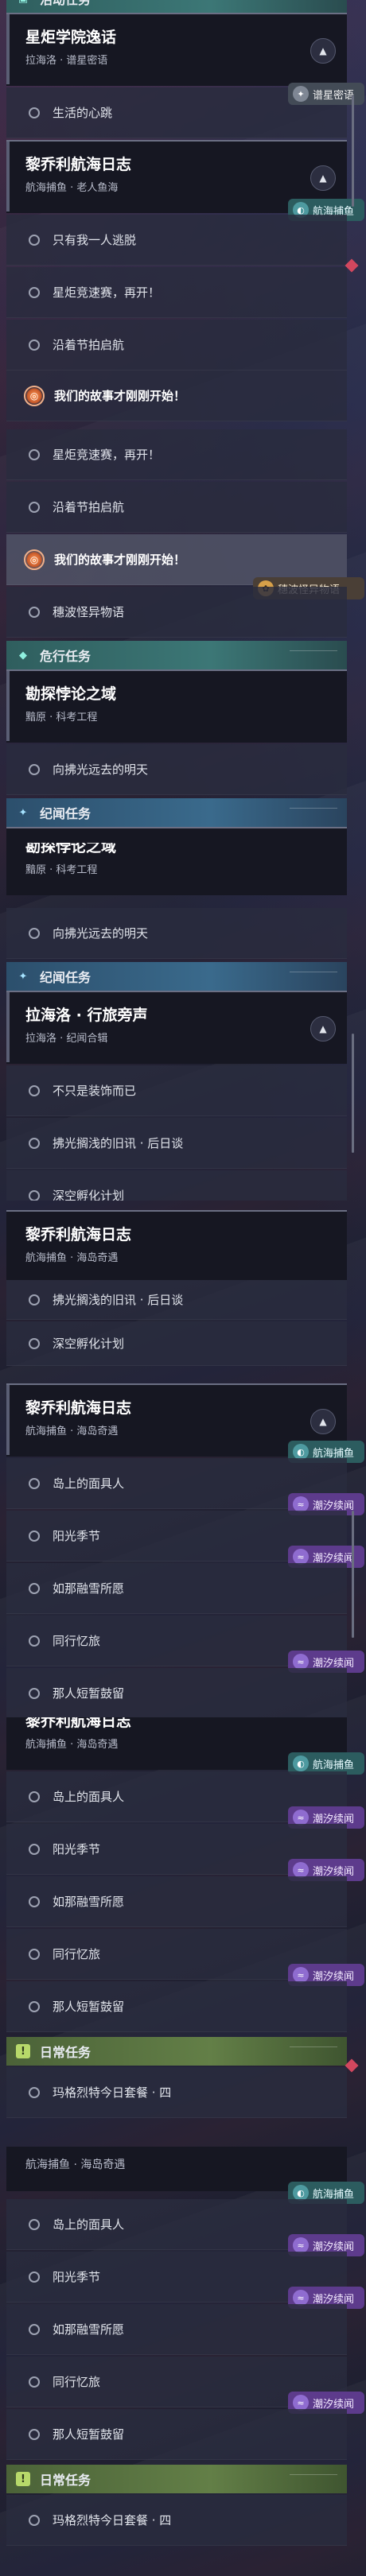 The height and width of the screenshot is (2576, 366). Describe the element at coordinates (176, 1090) in the screenshot. I see `quest-step: 不只是装饰而已` at that location.